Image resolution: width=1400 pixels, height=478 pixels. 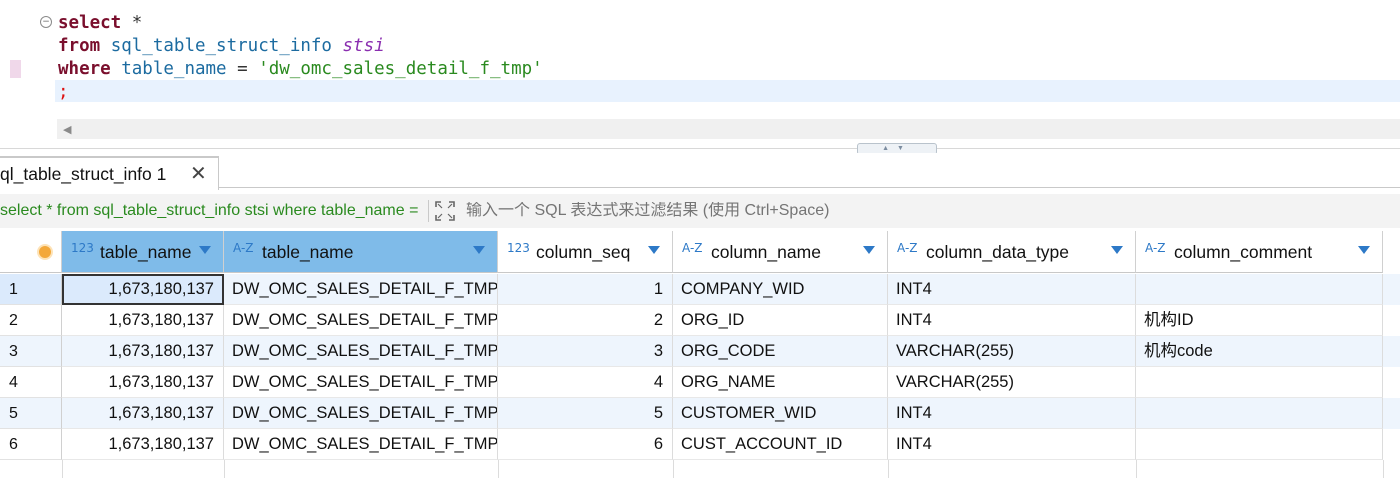 I want to click on row-number: 6, so click(x=31, y=444).